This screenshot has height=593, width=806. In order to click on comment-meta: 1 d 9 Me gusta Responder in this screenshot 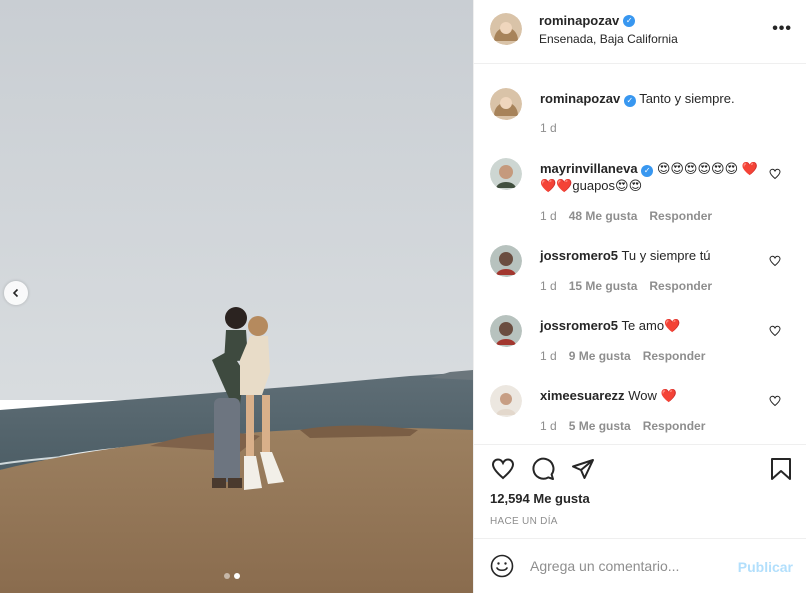, I will do `click(622, 356)`.